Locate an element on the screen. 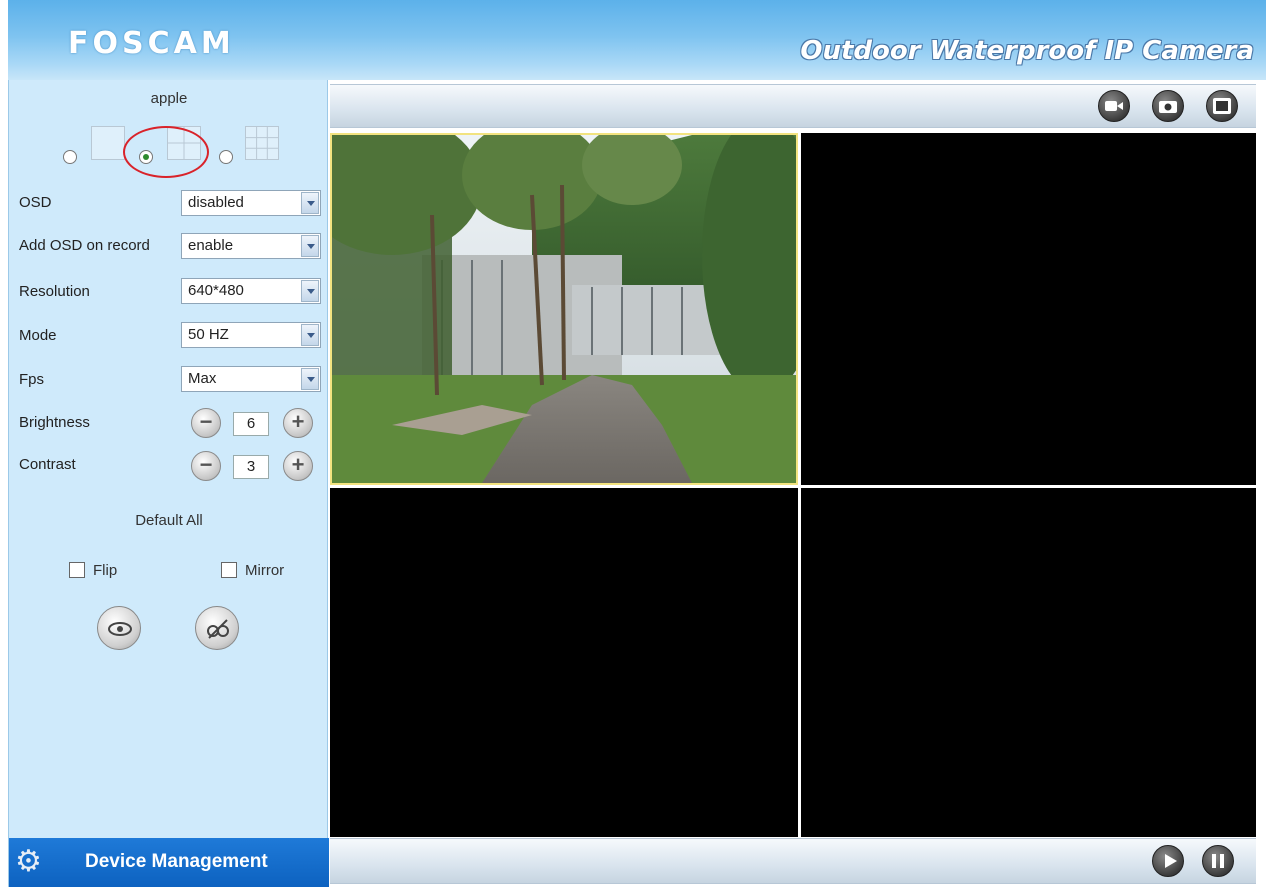 Image resolution: width=1266 pixels, height=887 pixels. pause-icon is located at coordinates (1218, 861).